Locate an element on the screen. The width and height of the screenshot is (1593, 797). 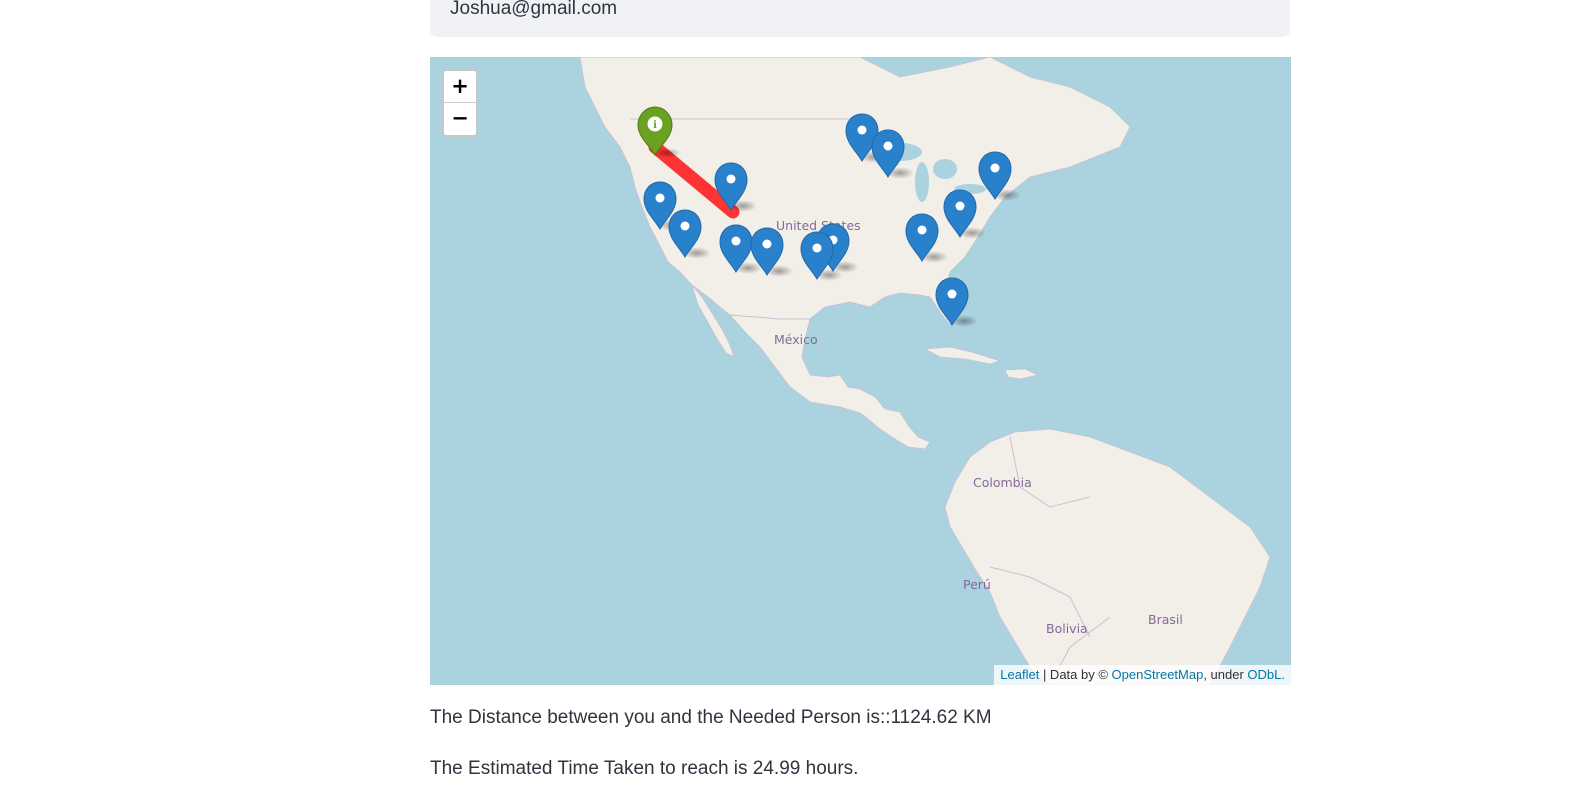
email-value: Joshua@gmail.com is located at coordinates (534, 9).